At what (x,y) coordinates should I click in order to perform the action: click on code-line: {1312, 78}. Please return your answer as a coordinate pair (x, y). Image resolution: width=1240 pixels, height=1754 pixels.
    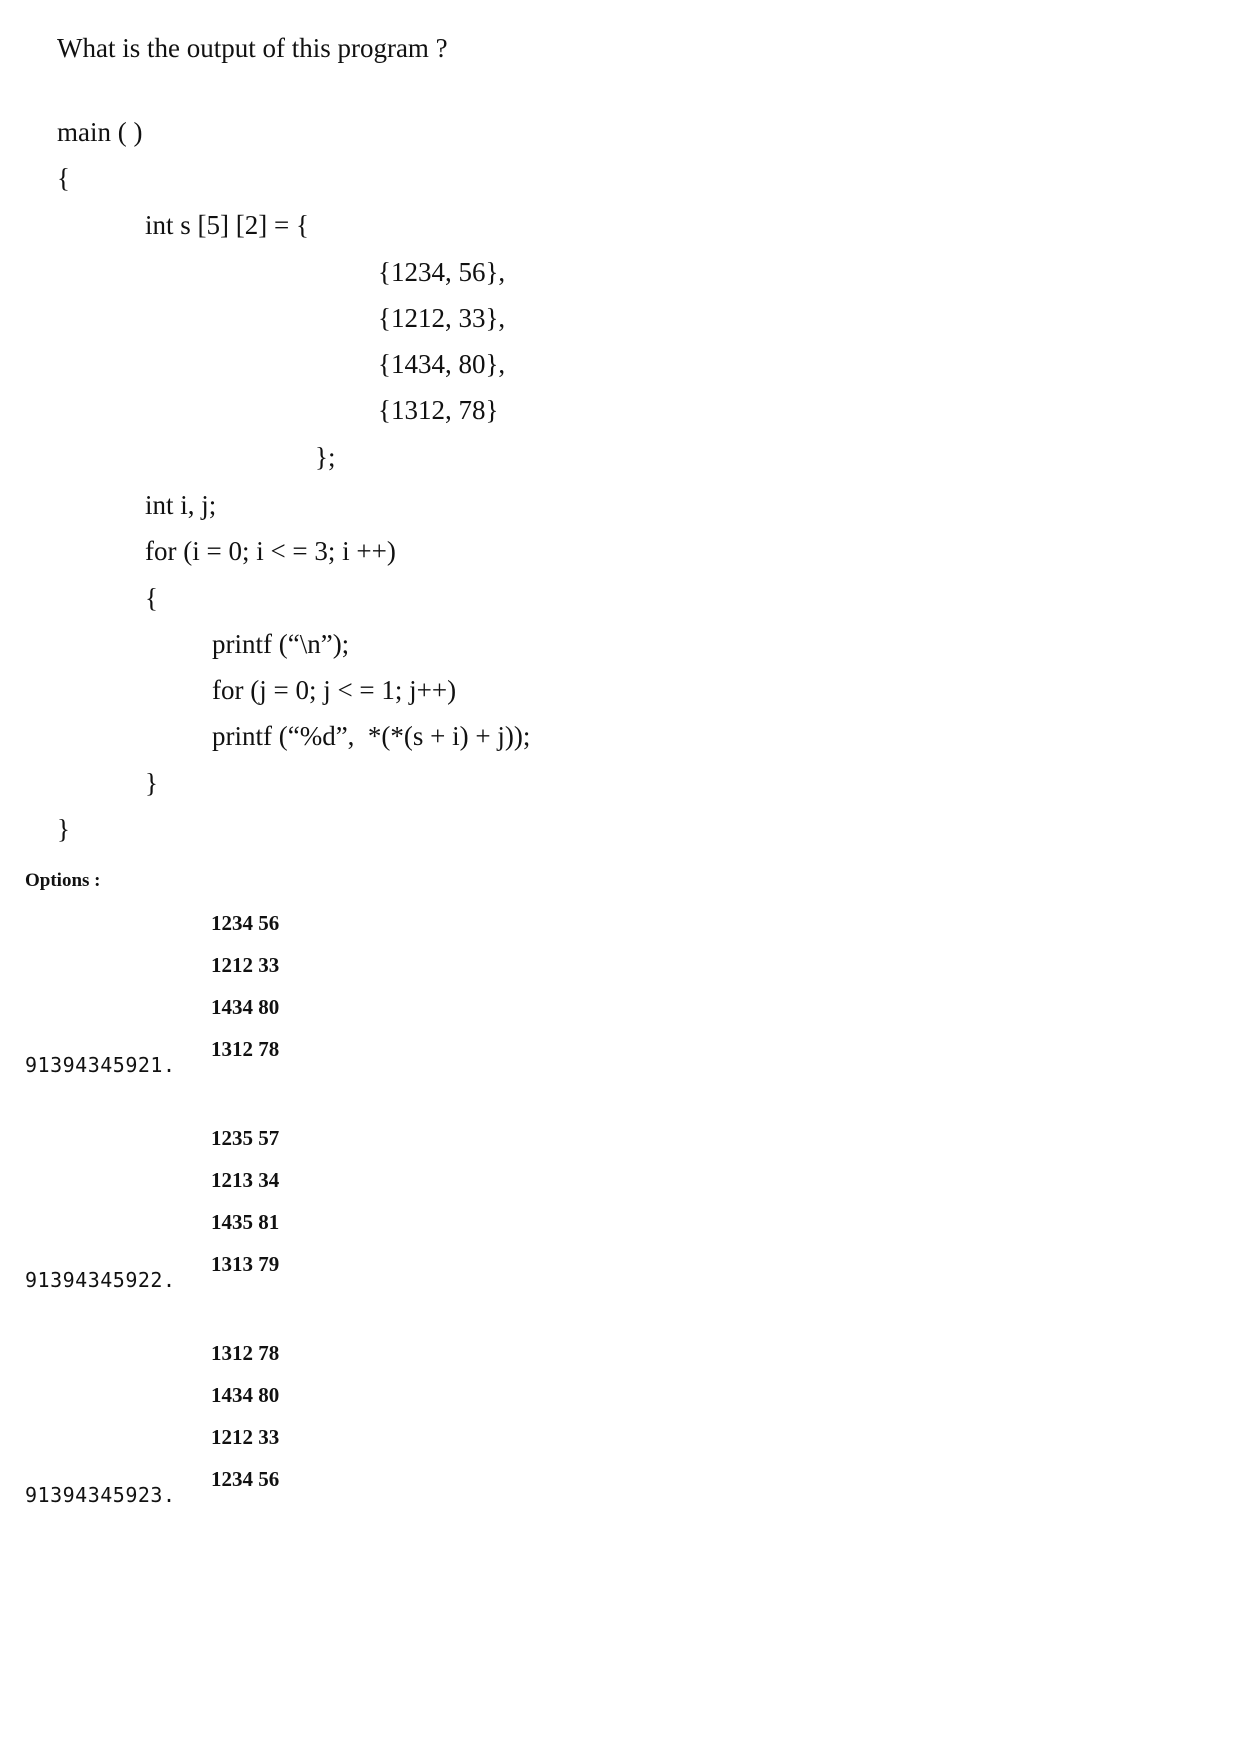
    Looking at the image, I should click on (438, 410).